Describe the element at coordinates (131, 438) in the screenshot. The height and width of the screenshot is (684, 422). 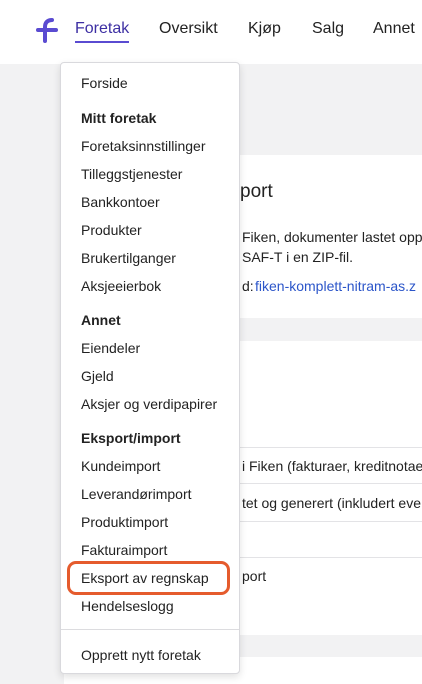
I see `menu-heading-eksport-import: Eksport/import` at that location.